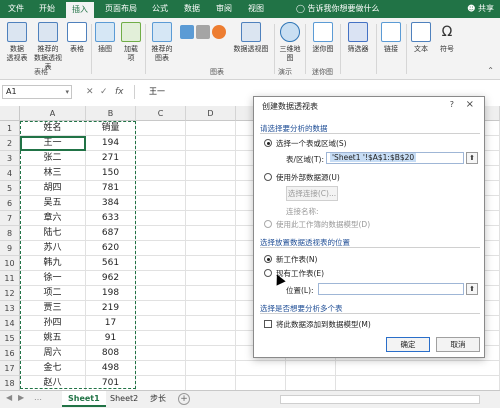  Describe the element at coordinates (84, 399) in the screenshot. I see `sheet-tab-sheet1: Sheet1` at that location.